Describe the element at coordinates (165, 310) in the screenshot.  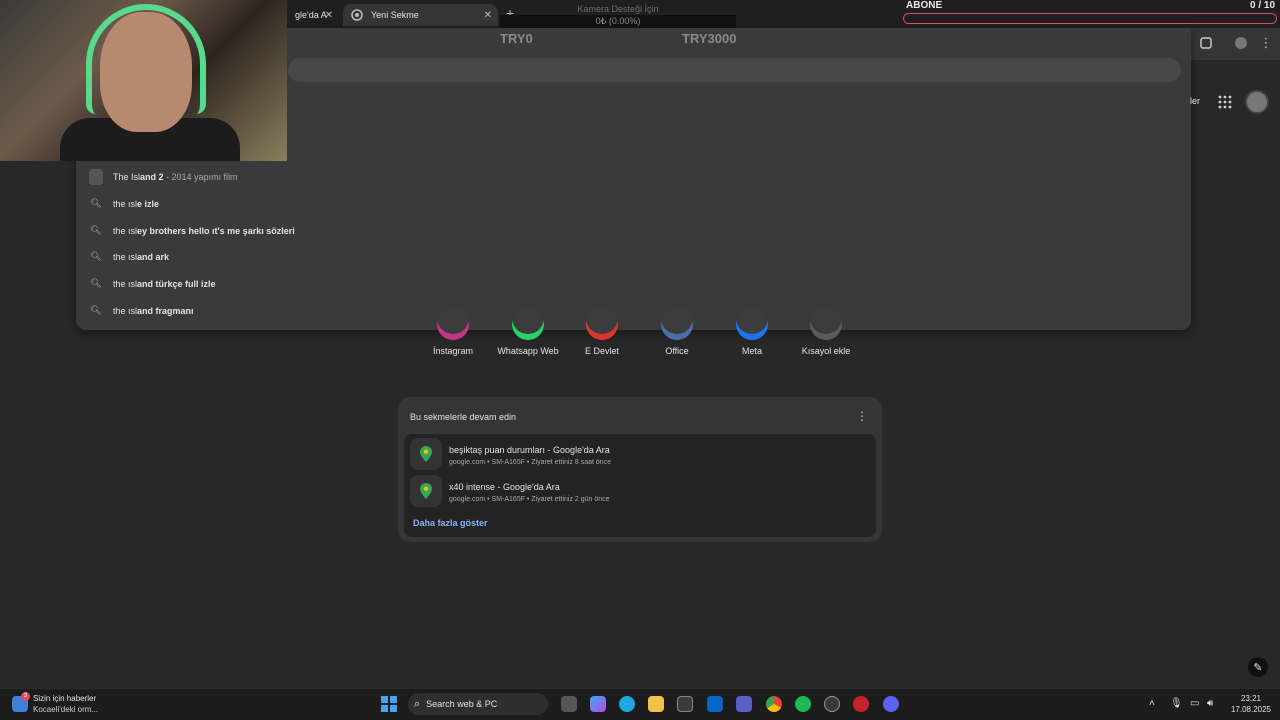
I see `suggestion-bold: and fragmanı` at that location.